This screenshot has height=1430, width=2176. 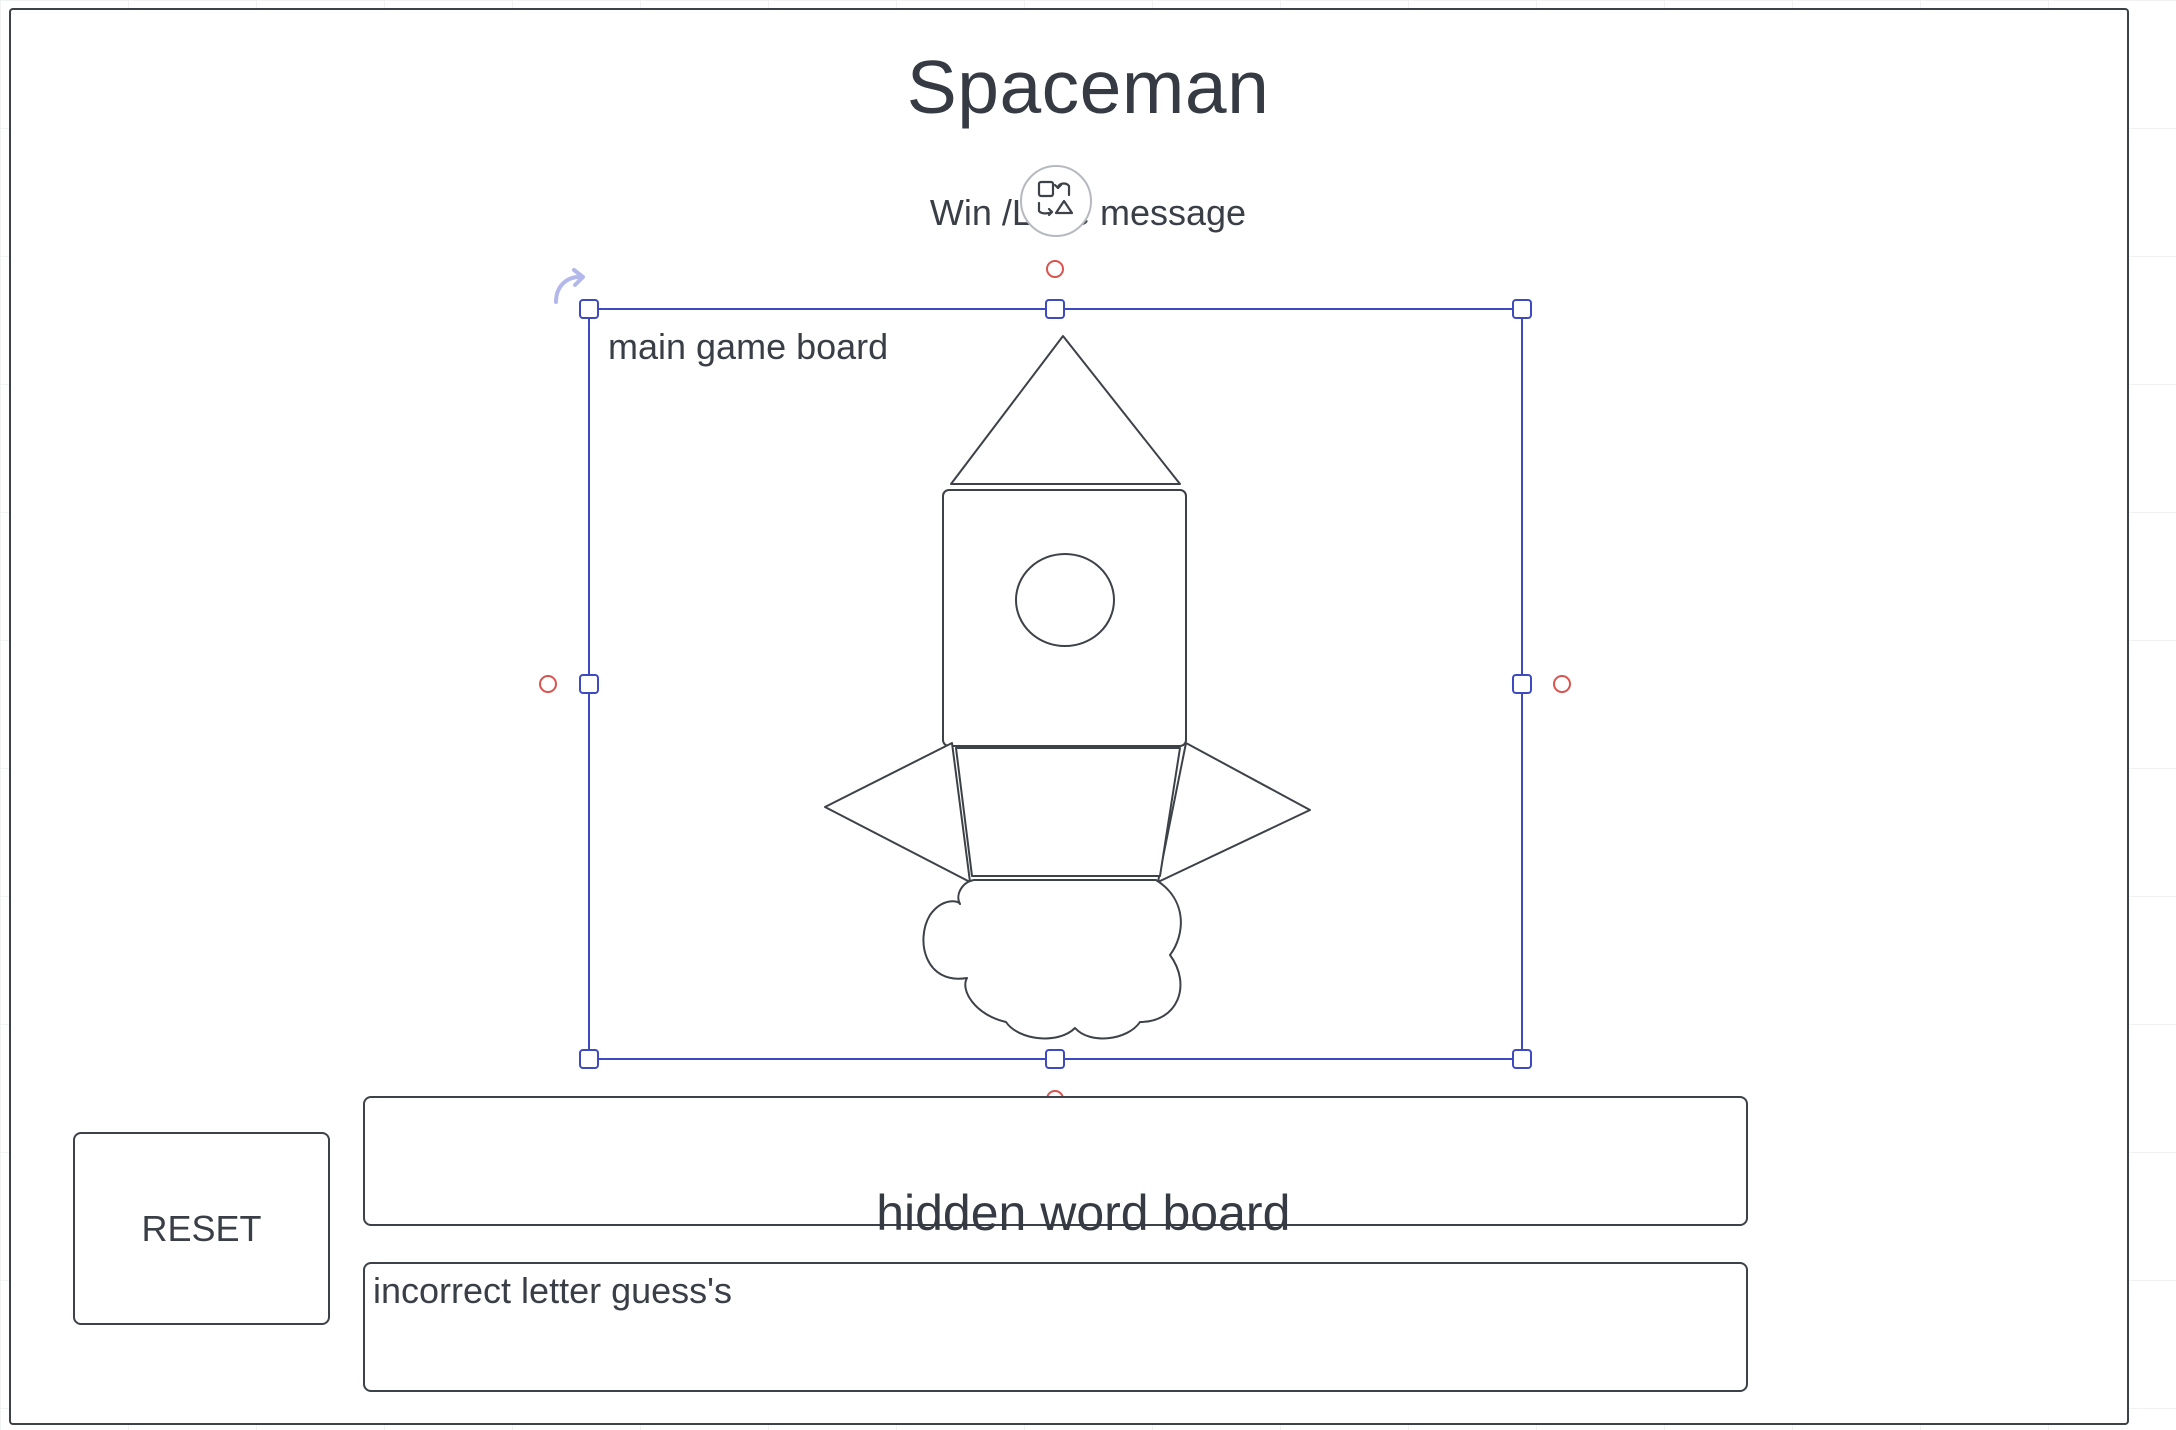 What do you see at coordinates (1055, 198) in the screenshot?
I see `shape-swap-icon` at bounding box center [1055, 198].